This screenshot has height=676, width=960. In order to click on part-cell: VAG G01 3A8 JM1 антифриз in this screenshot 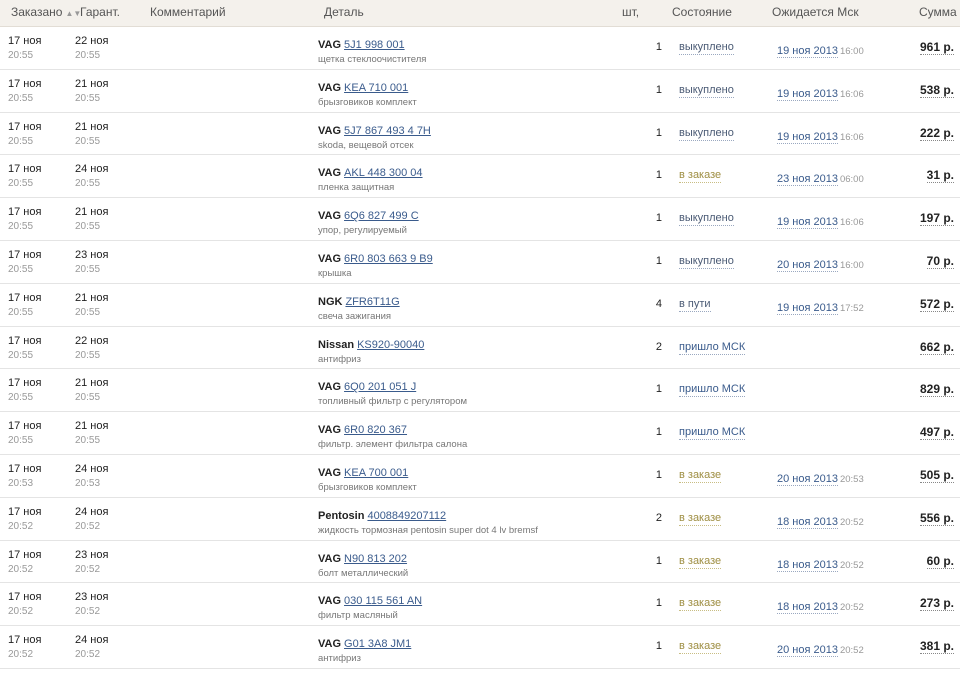, I will do `click(364, 649)`.